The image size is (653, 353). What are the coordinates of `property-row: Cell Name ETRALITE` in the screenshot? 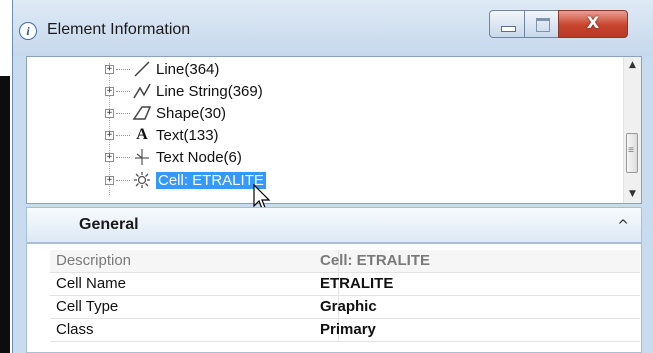 It's located at (345, 284).